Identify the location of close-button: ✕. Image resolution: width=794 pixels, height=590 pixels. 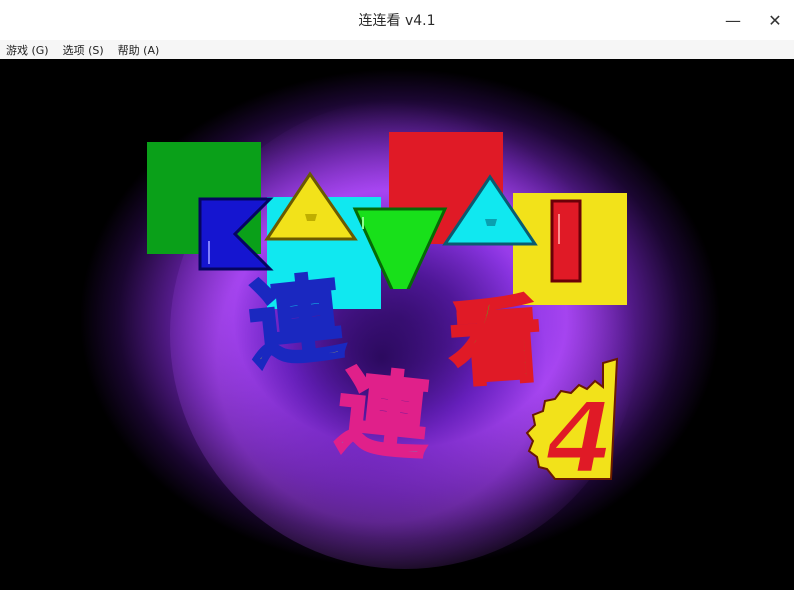
(775, 20).